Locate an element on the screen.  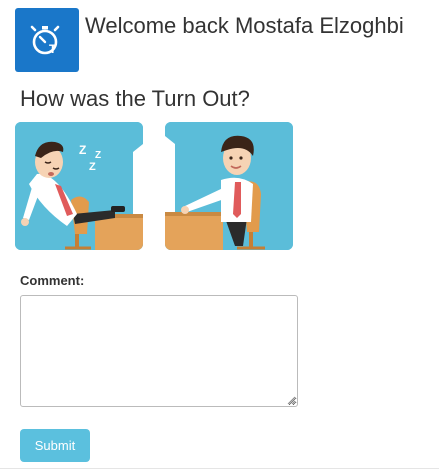
sleepy-choice-option: Z Z Z is located at coordinates (79, 186).